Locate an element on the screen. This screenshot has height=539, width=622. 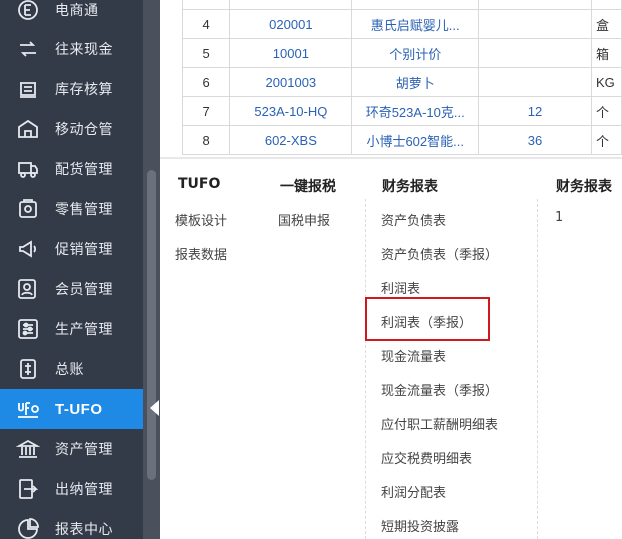
sidebar-item-label: 会员管理 is located at coordinates (84, 290).